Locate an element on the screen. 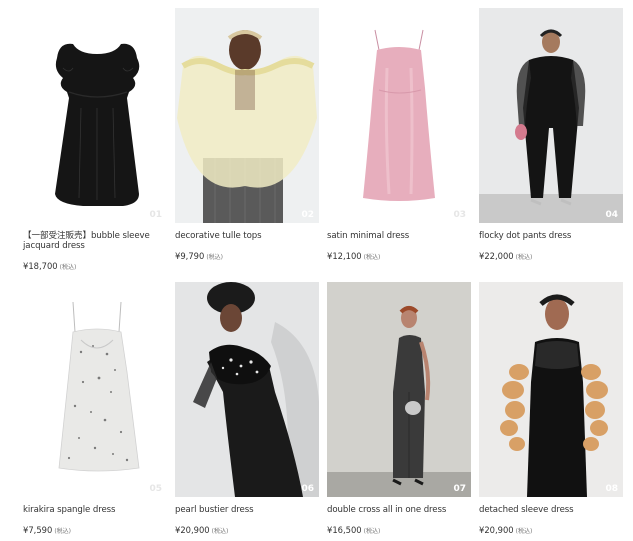 Image resolution: width=633 pixels, height=541 pixels. product-price: ¥18,700 (税込) is located at coordinates (95, 266).